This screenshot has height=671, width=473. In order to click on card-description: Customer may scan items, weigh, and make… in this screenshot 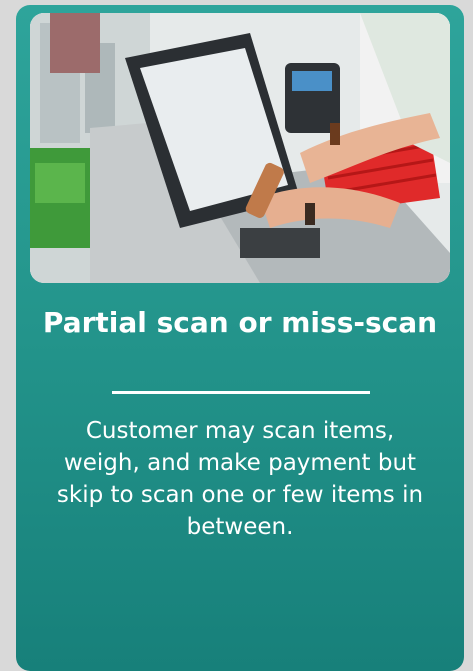, I will do `click(240, 479)`.